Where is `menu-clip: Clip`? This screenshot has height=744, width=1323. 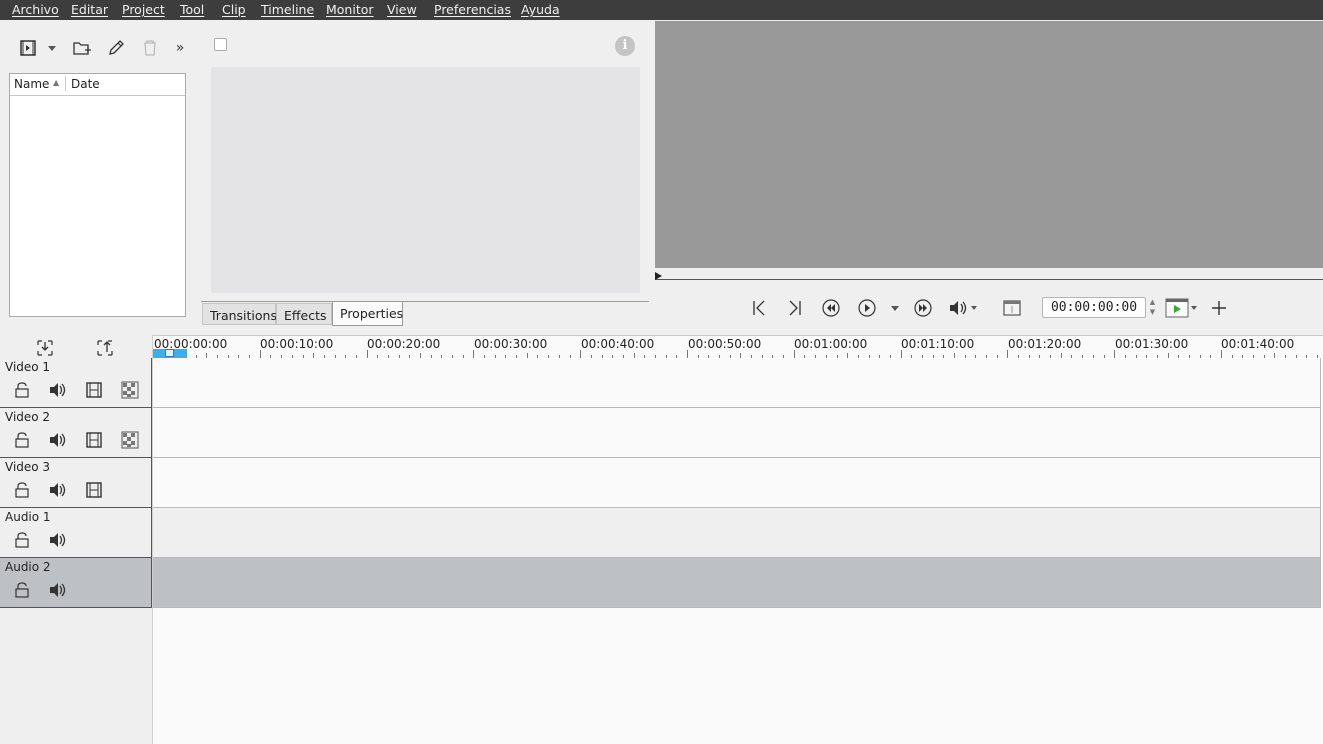
menu-clip: Clip is located at coordinates (234, 9).